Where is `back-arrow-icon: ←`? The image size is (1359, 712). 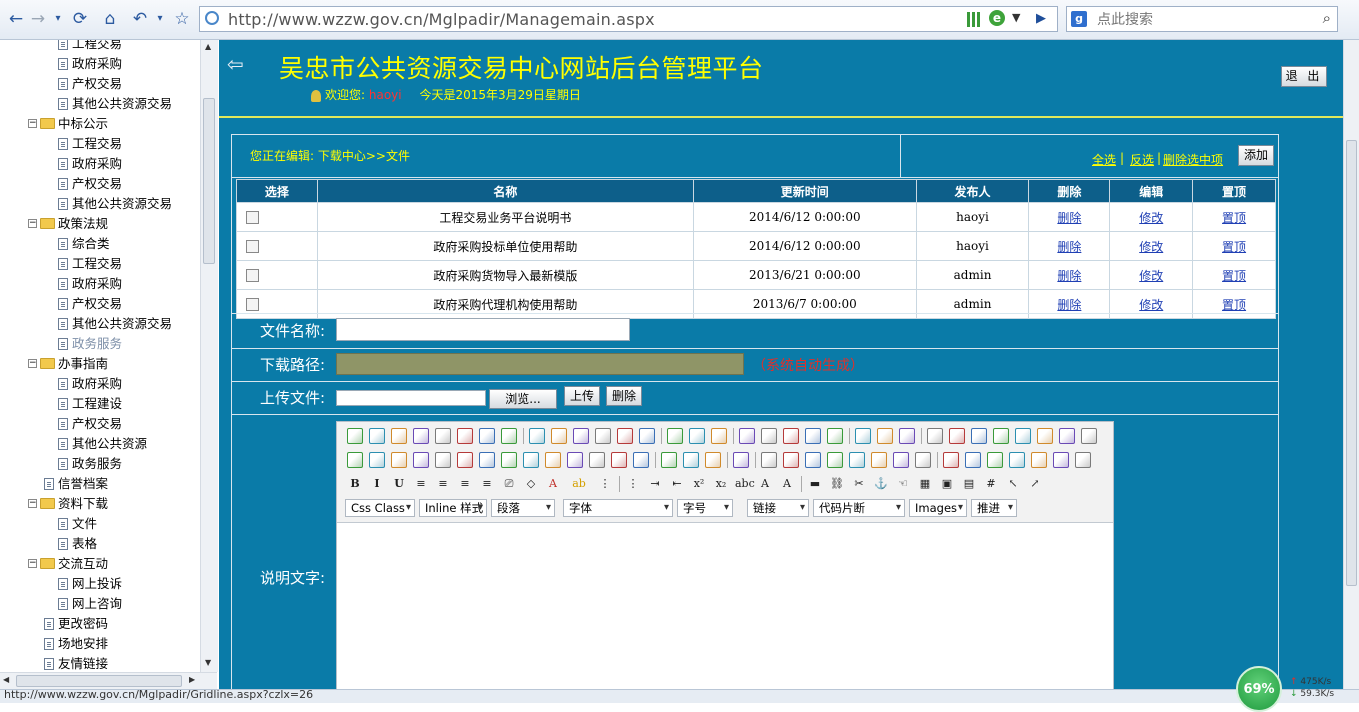 back-arrow-icon: ← is located at coordinates (16, 19).